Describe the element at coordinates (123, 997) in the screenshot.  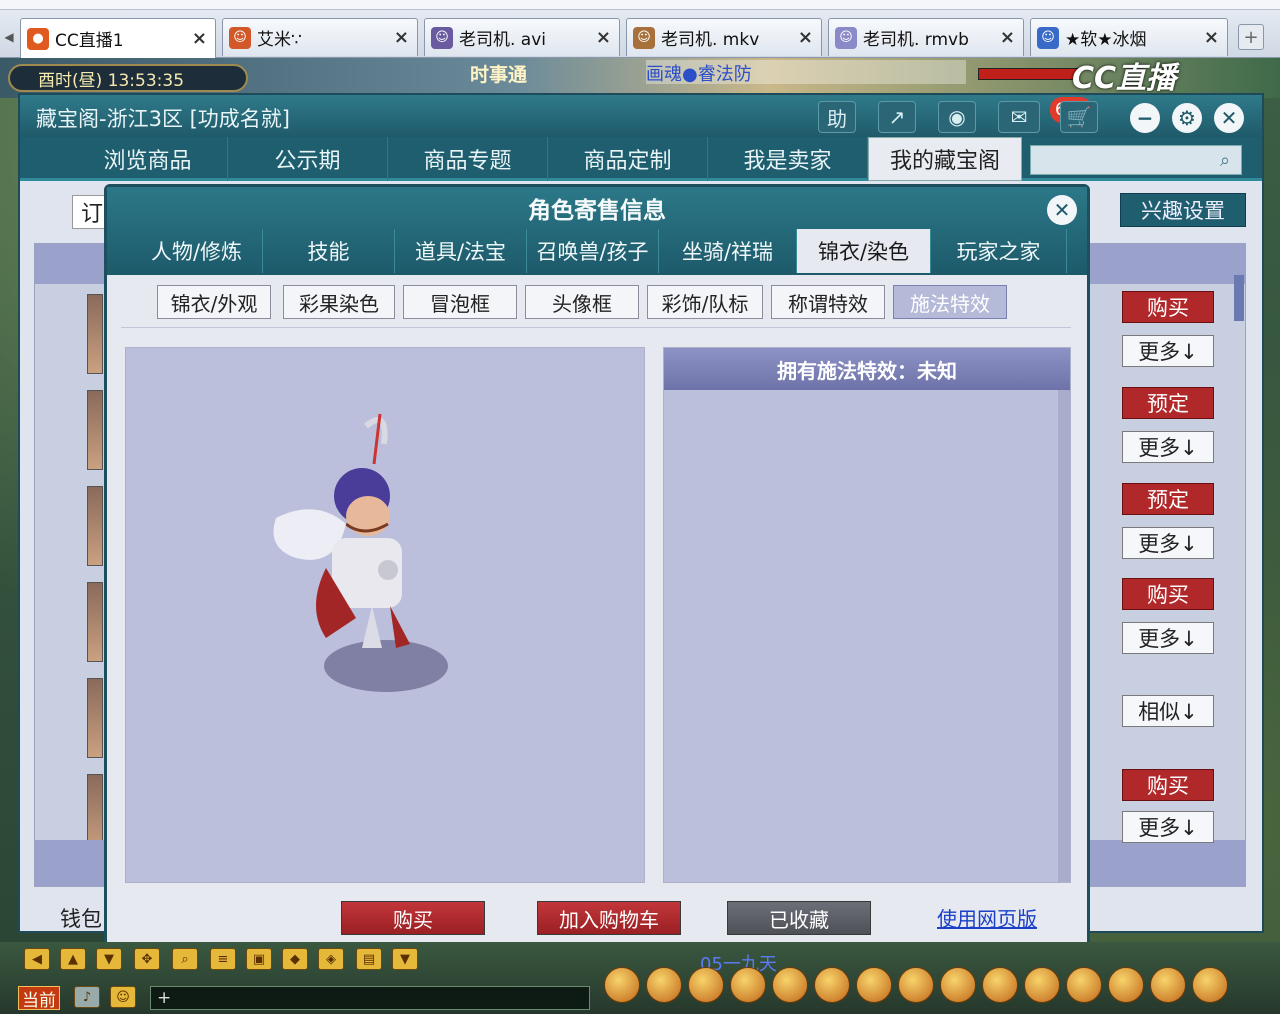
I see `emoji-icon: ☺` at that location.